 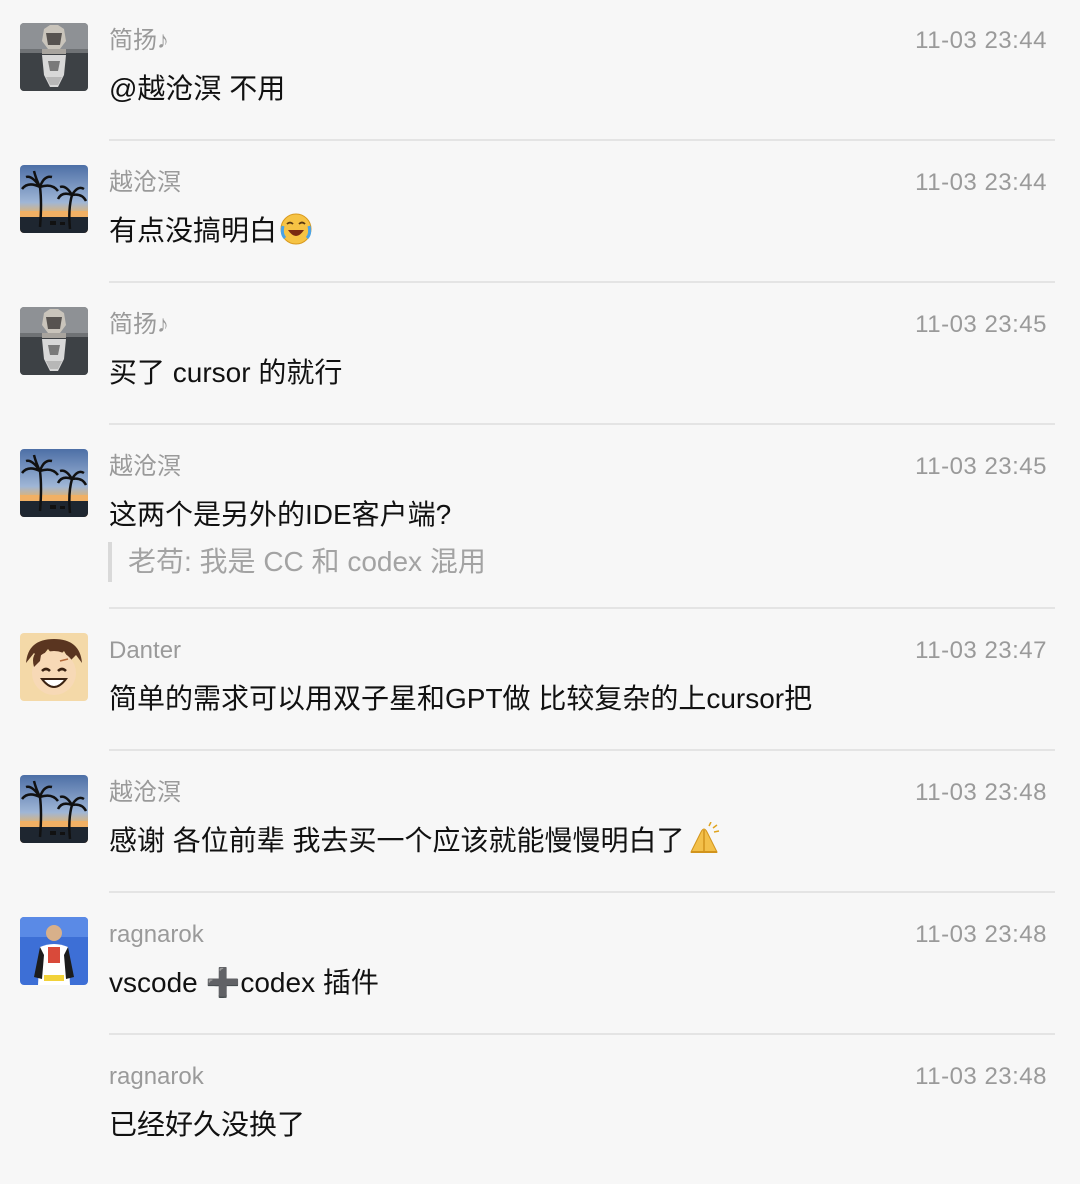 What do you see at coordinates (207, 1124) in the screenshot?
I see `message-text: 已经好久没换了` at bounding box center [207, 1124].